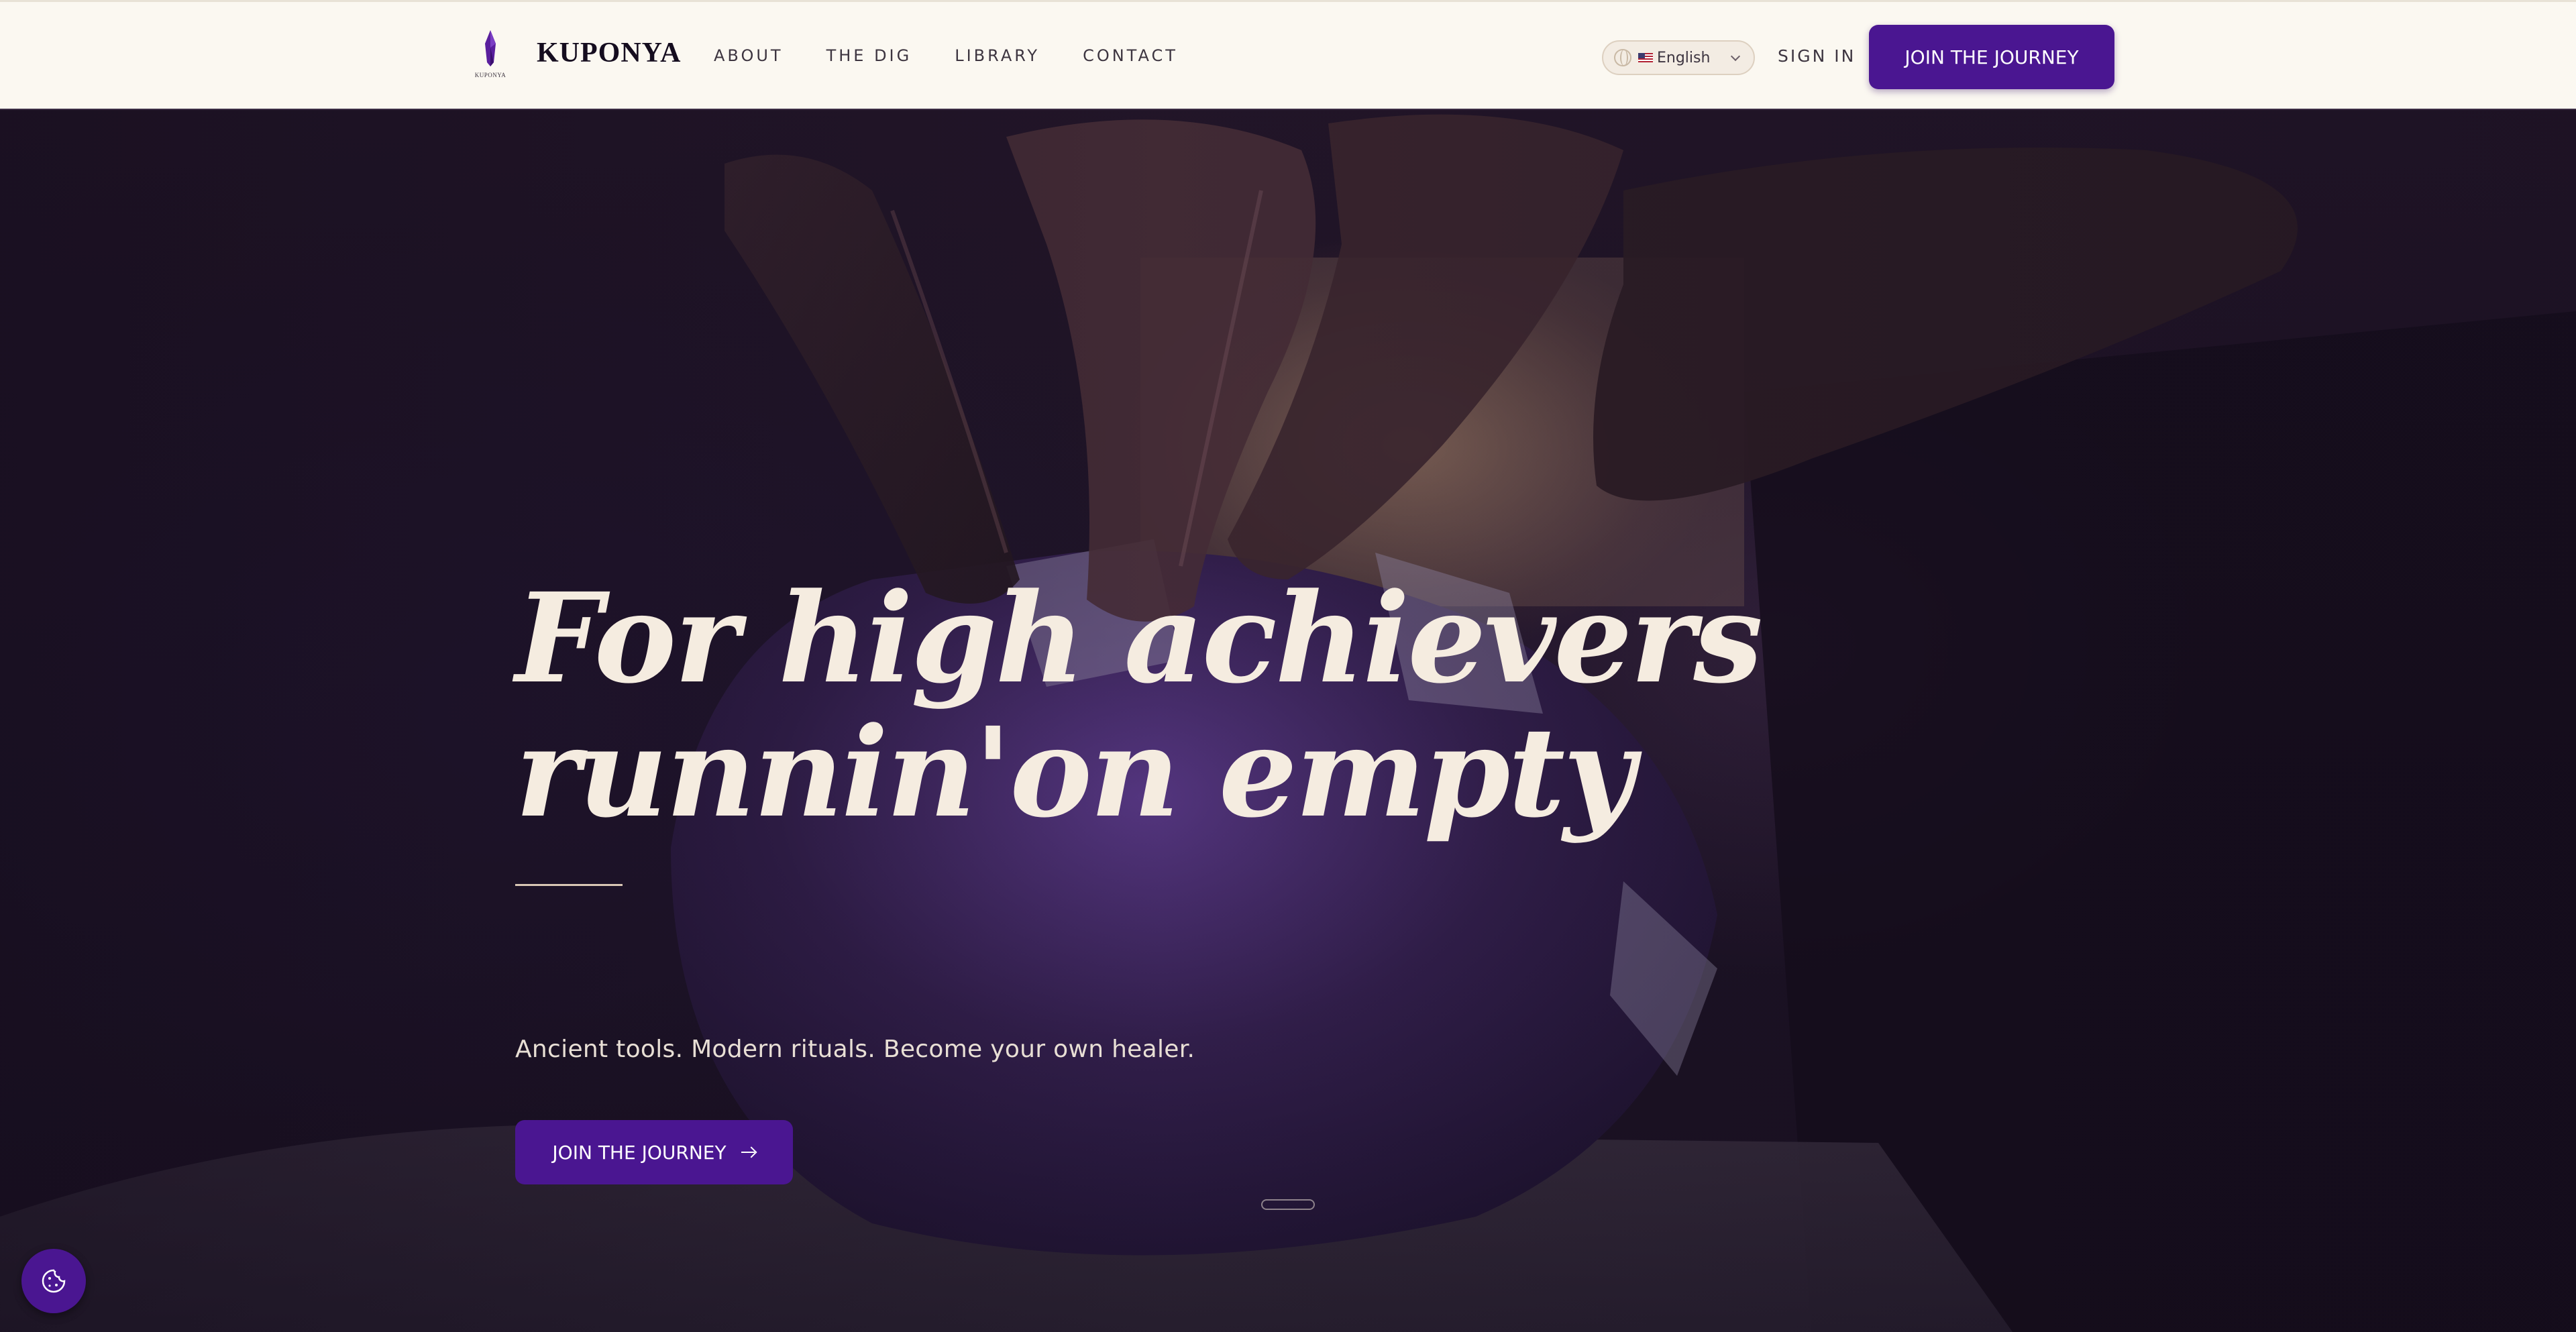  What do you see at coordinates (869, 55) in the screenshot?
I see `nav-the-dig: THE DIG` at bounding box center [869, 55].